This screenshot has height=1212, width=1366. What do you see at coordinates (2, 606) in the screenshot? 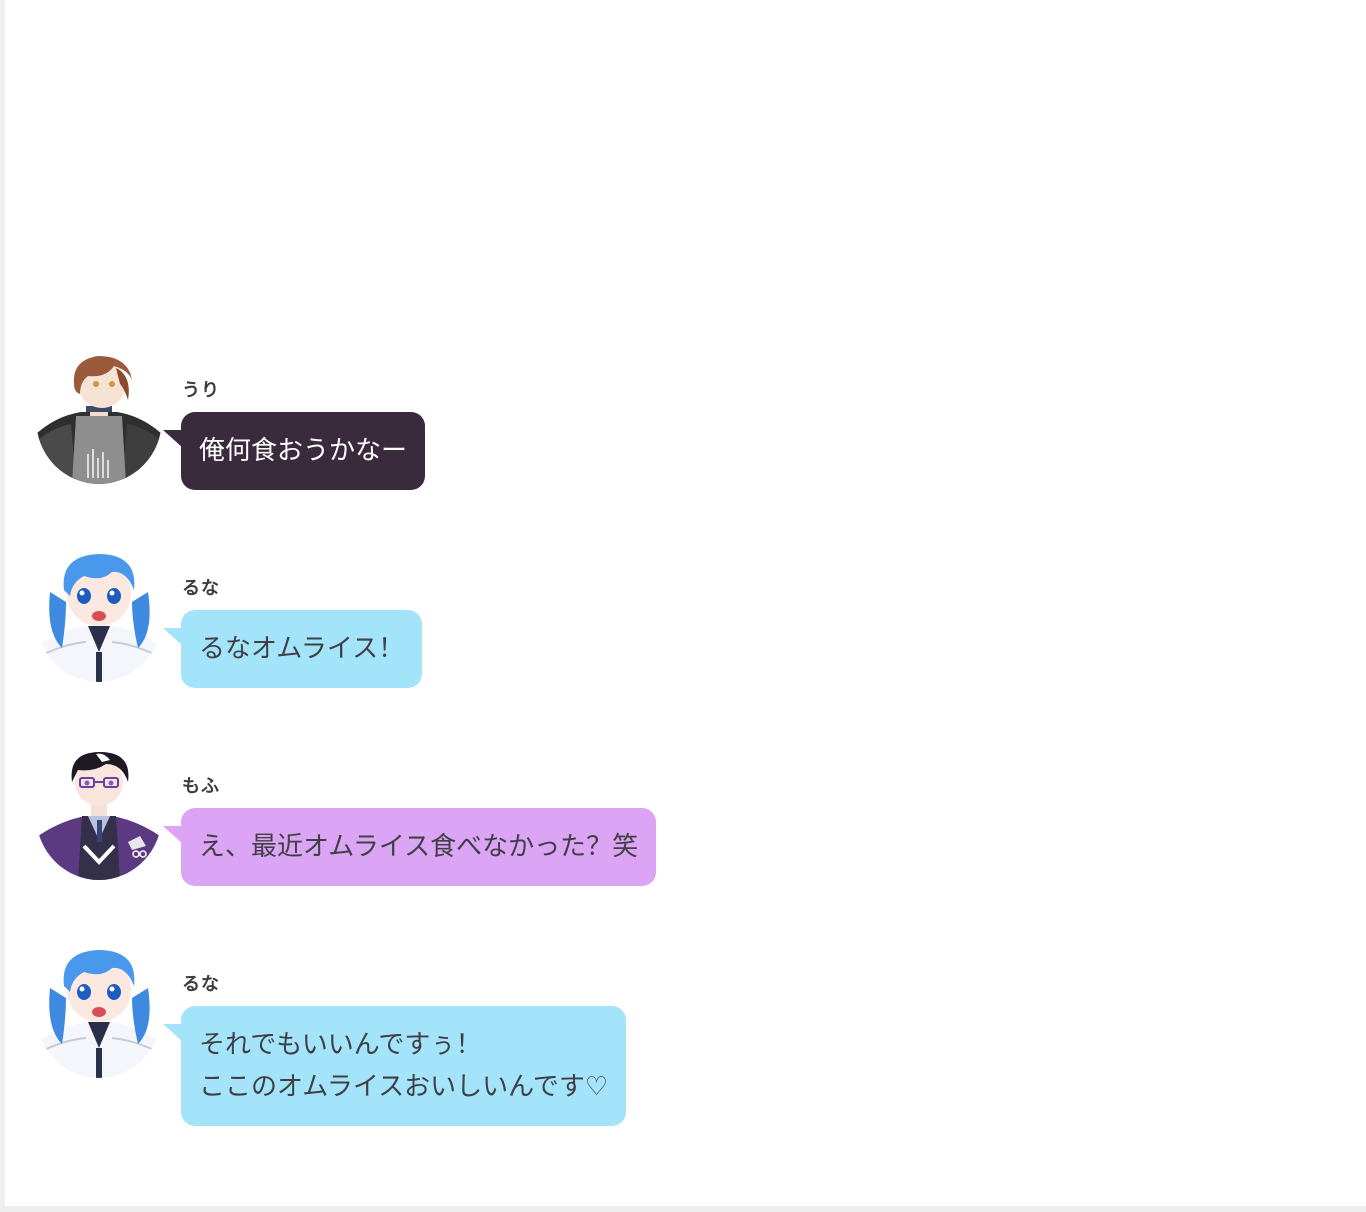
I see `left-border` at bounding box center [2, 606].